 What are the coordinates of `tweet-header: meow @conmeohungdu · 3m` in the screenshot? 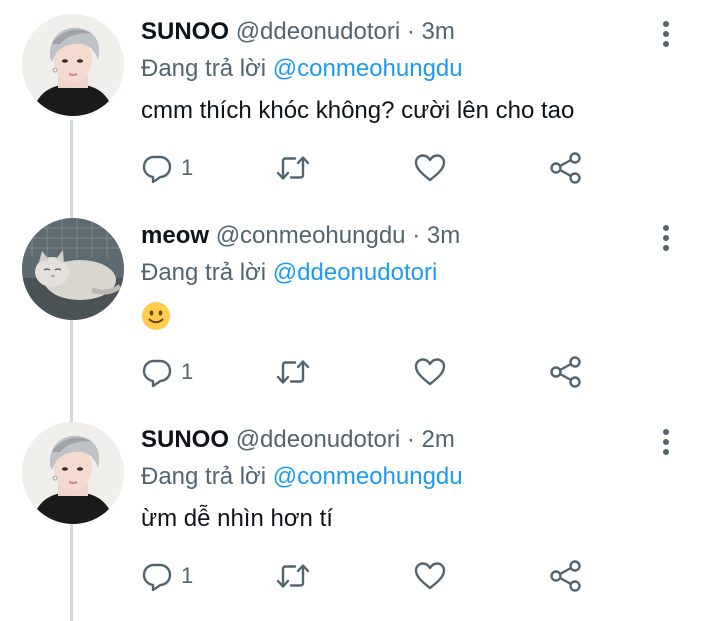 It's located at (300, 236).